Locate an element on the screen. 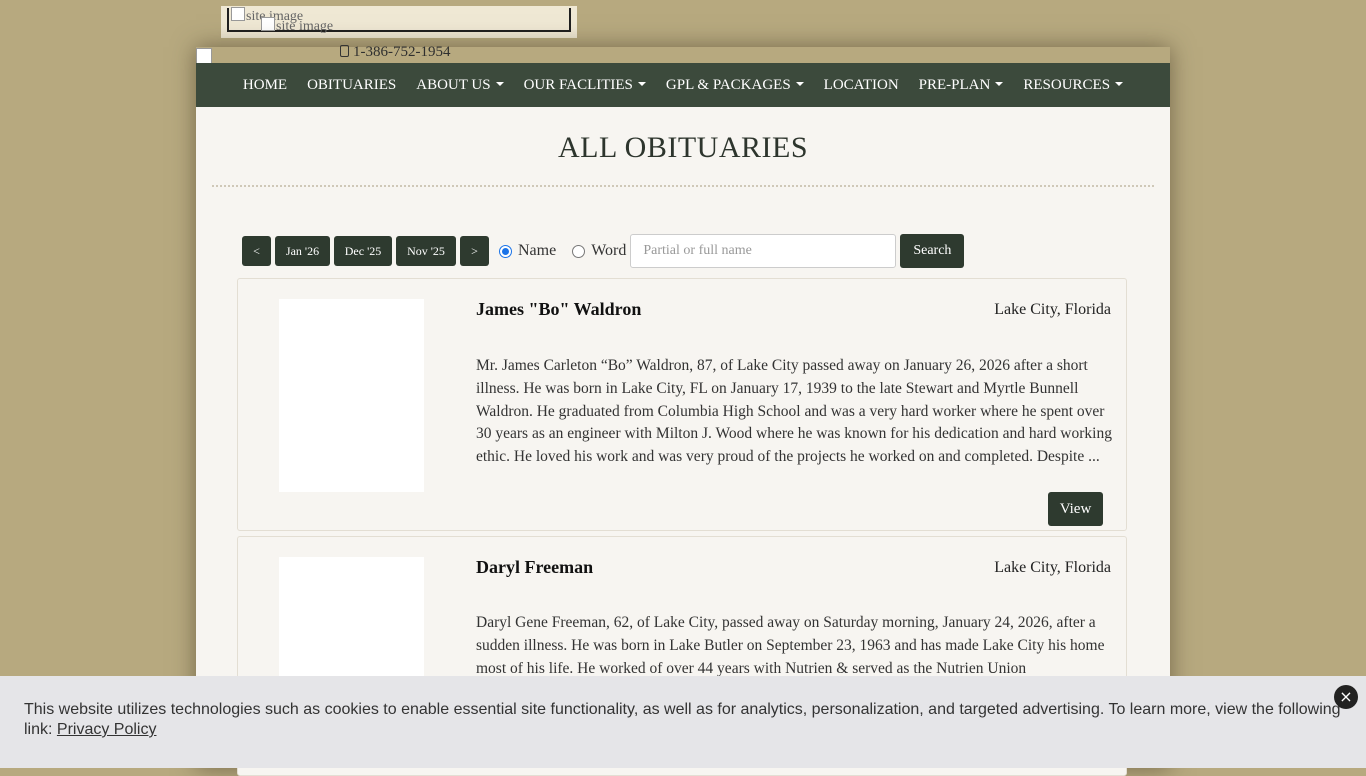 Image resolution: width=1366 pixels, height=776 pixels. obituary-name: James "Bo" Waldron is located at coordinates (558, 309).